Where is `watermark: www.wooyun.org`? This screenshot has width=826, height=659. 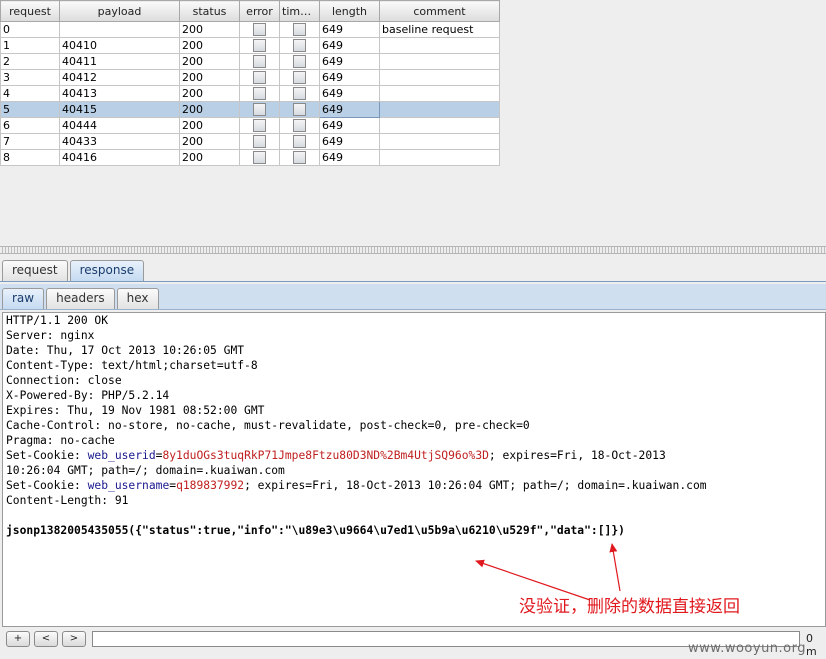 watermark: www.wooyun.org is located at coordinates (747, 648).